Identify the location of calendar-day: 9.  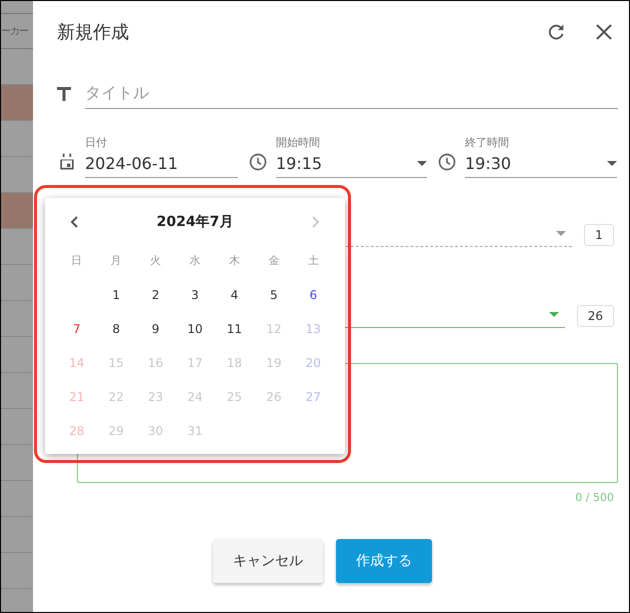
(156, 329).